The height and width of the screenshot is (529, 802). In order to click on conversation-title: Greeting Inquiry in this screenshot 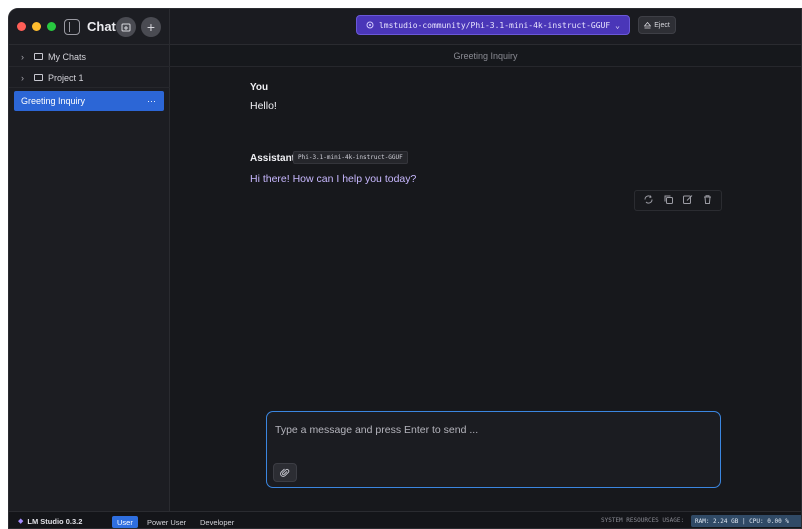, I will do `click(485, 56)`.